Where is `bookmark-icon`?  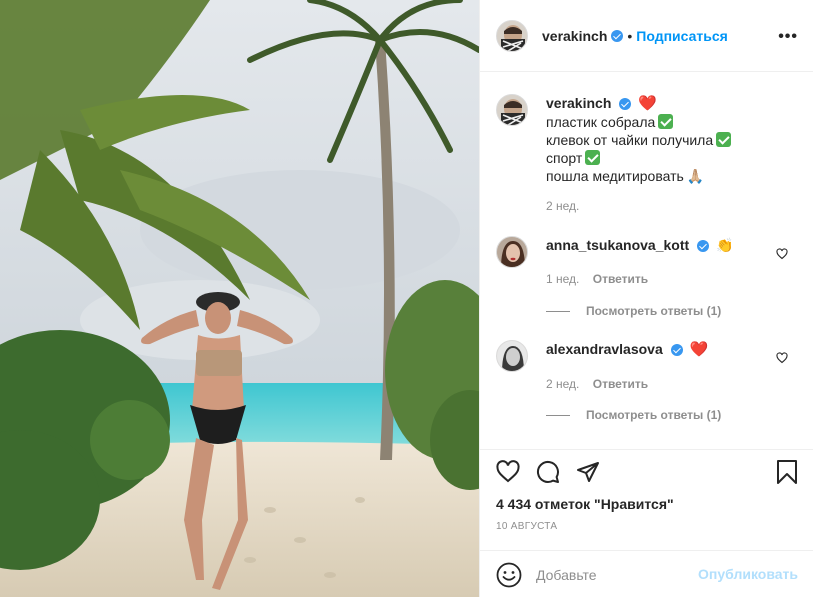 bookmark-icon is located at coordinates (787, 472).